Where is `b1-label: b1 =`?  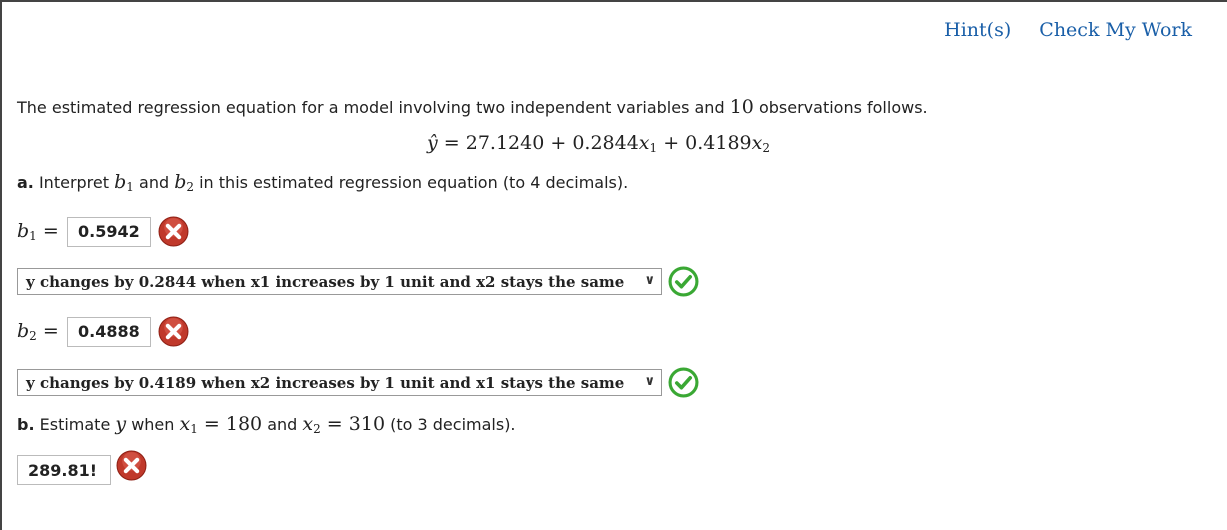
b1-label: b1 = is located at coordinates (38, 231).